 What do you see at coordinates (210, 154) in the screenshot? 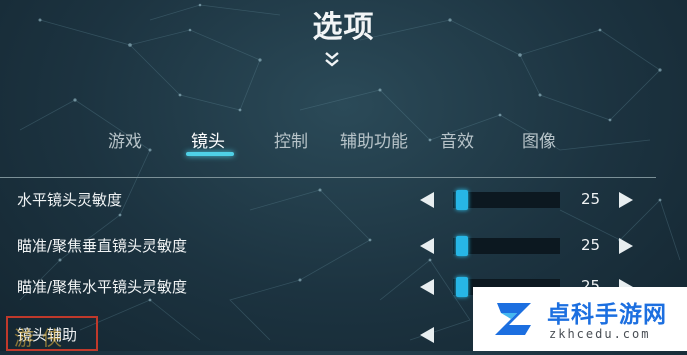
I see `active-tab-indicator` at bounding box center [210, 154].